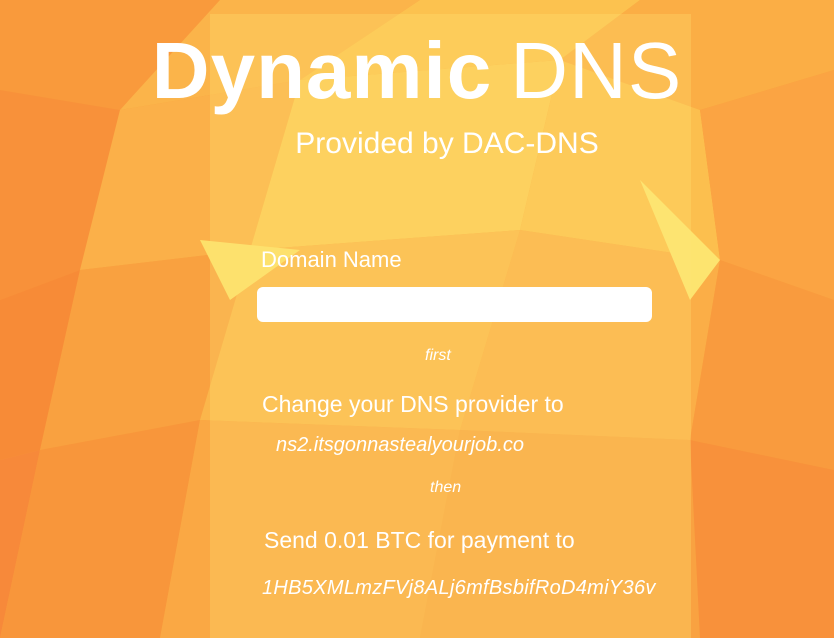  I want to click on dns-instruction-text: Change your DNS provider to, so click(413, 404).